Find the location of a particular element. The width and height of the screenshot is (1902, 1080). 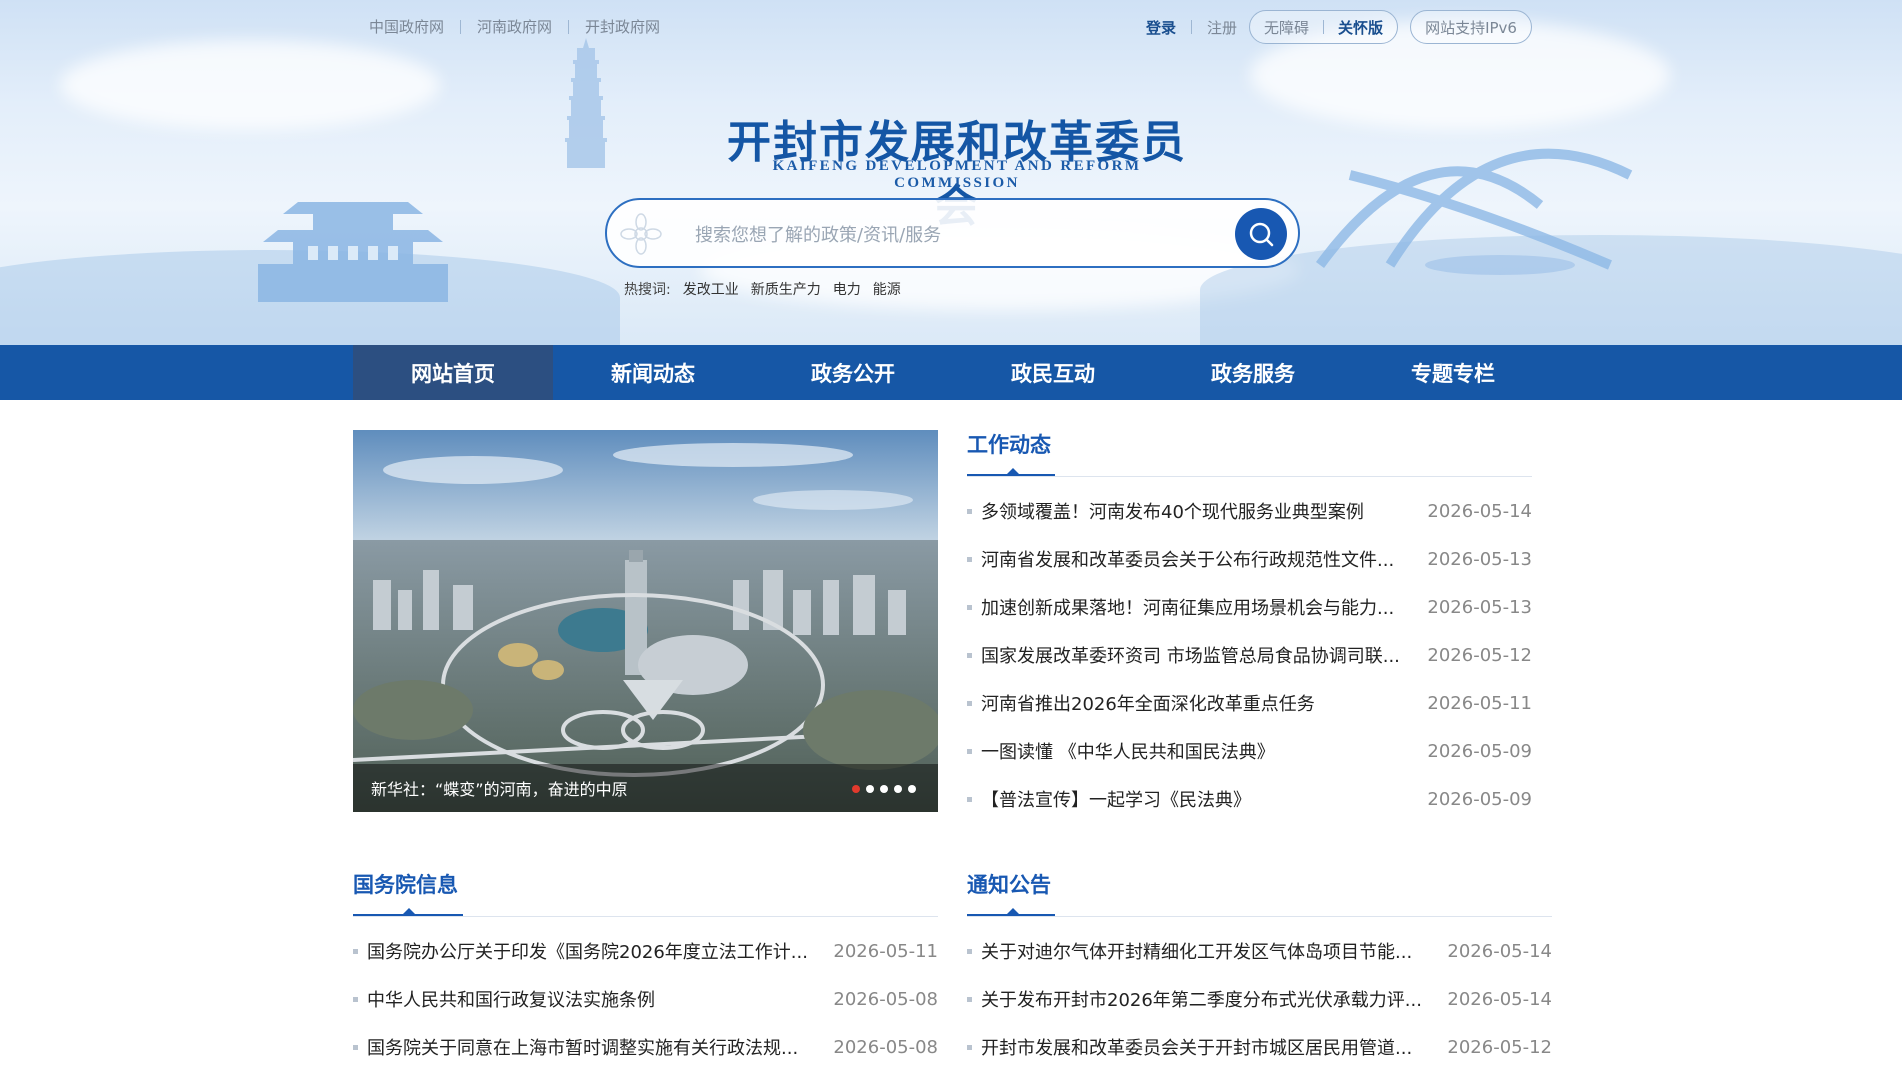

news-title: 一图读懂 《中华人民共和国民法典》 is located at coordinates (1128, 752).